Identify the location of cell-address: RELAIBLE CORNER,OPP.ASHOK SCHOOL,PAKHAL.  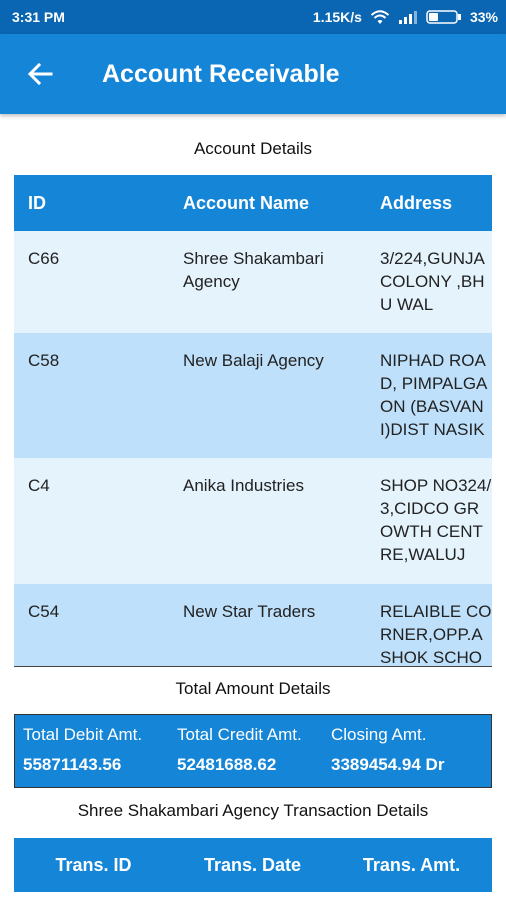
(436, 634).